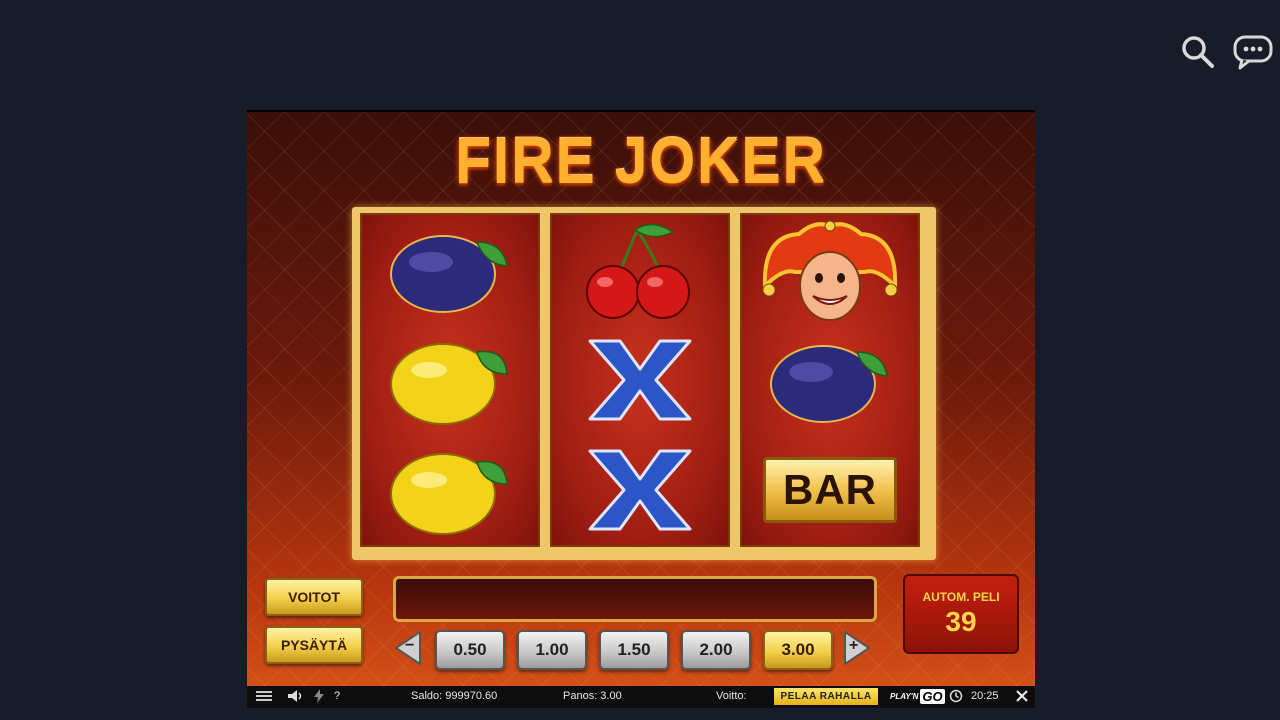 The width and height of the screenshot is (1280, 720). I want to click on help-icon: ?, so click(337, 696).